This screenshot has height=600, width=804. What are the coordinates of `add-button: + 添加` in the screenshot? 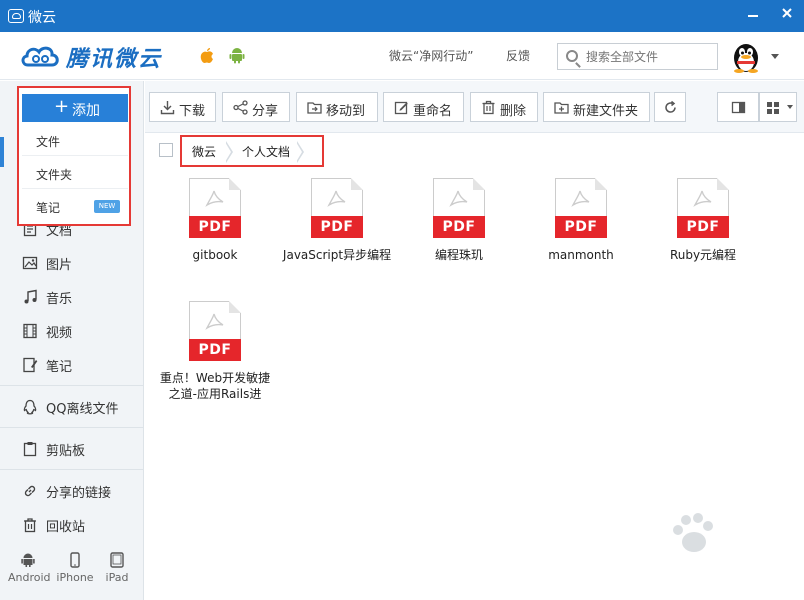 It's located at (75, 108).